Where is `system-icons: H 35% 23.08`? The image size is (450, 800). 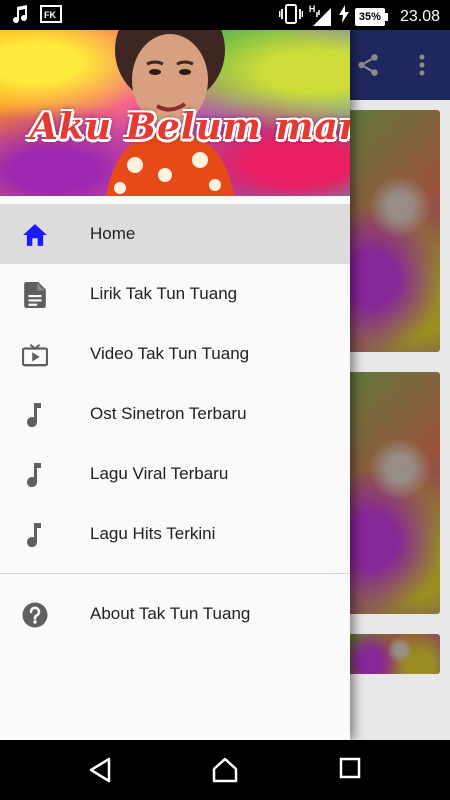 system-icons: H 35% 23.08 is located at coordinates (359, 16).